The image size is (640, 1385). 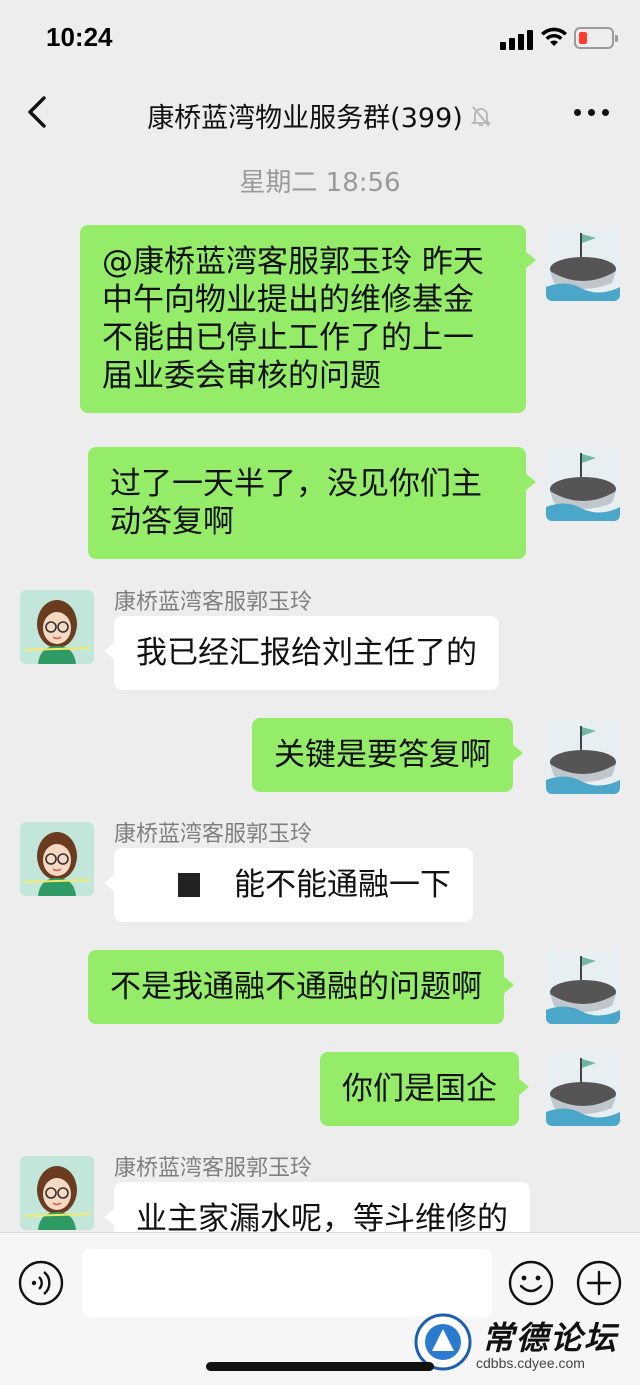 What do you see at coordinates (517, 39) in the screenshot?
I see `cellular-signal-icon` at bounding box center [517, 39].